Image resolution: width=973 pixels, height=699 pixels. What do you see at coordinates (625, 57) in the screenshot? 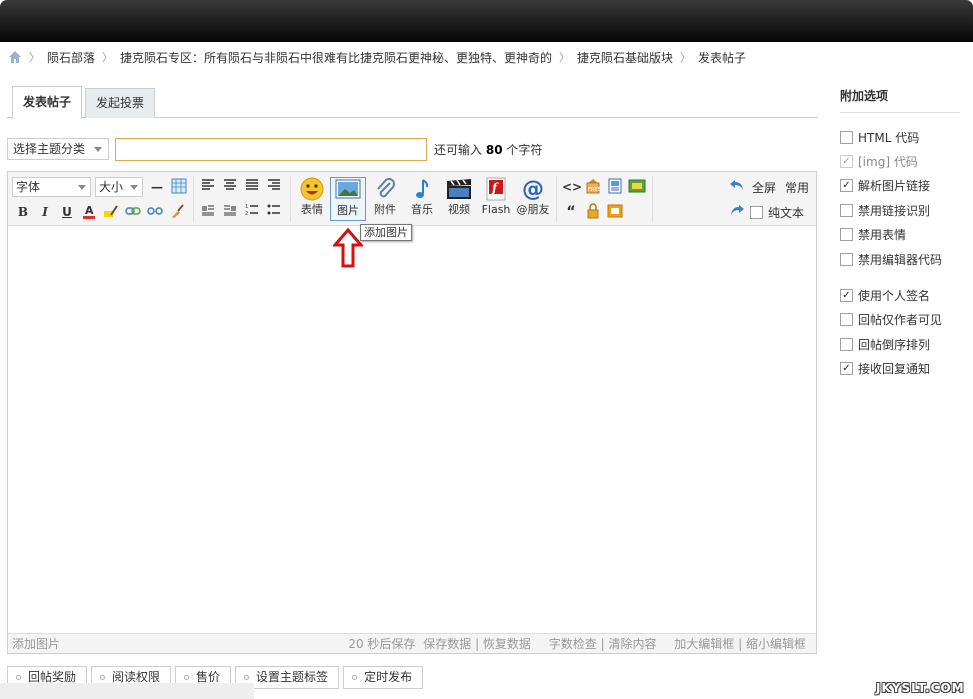
I see `breadcrumb-link-board: 捷克陨石基础版块` at bounding box center [625, 57].